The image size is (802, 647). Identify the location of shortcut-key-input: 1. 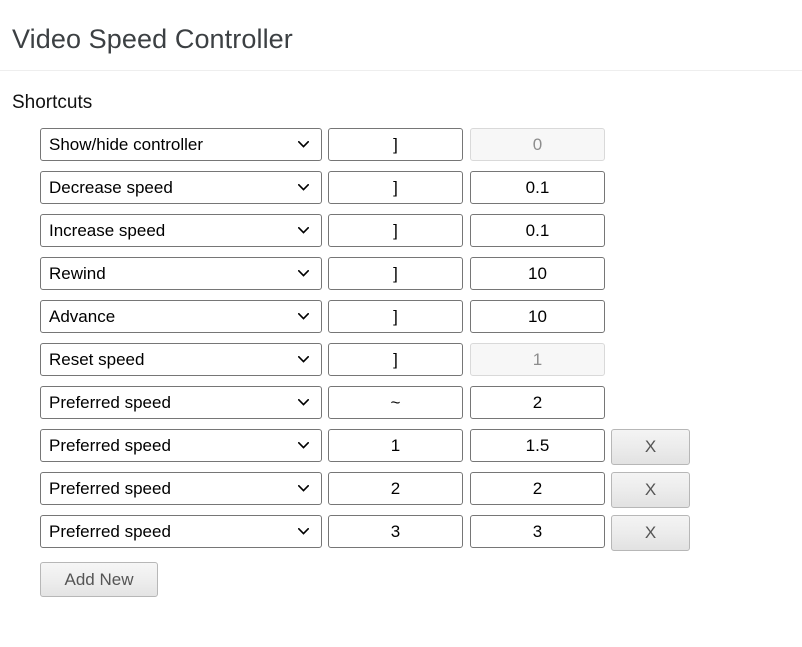
(395, 445).